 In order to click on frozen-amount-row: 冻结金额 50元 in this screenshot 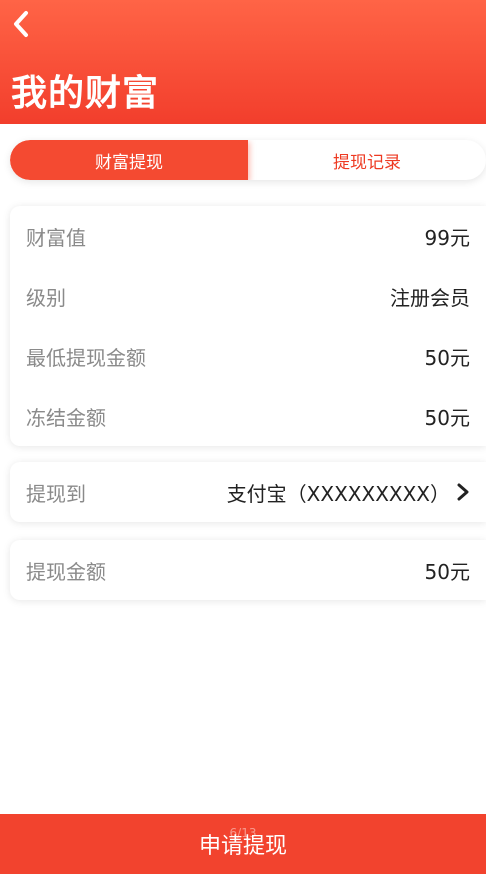, I will do `click(248, 416)`.